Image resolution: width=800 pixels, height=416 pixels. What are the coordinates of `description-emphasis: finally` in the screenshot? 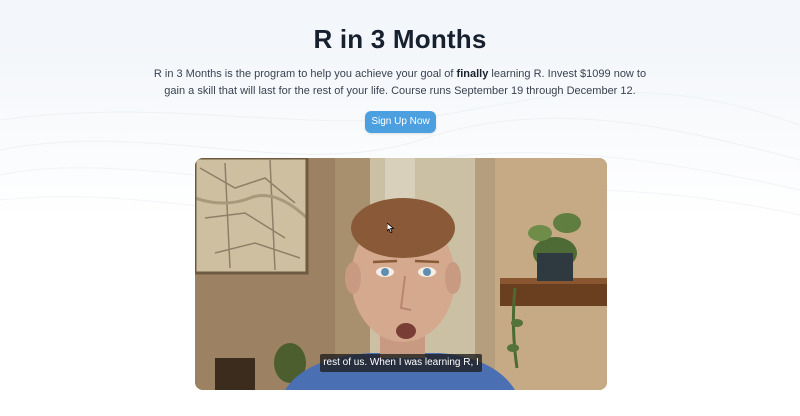 It's located at (472, 74).